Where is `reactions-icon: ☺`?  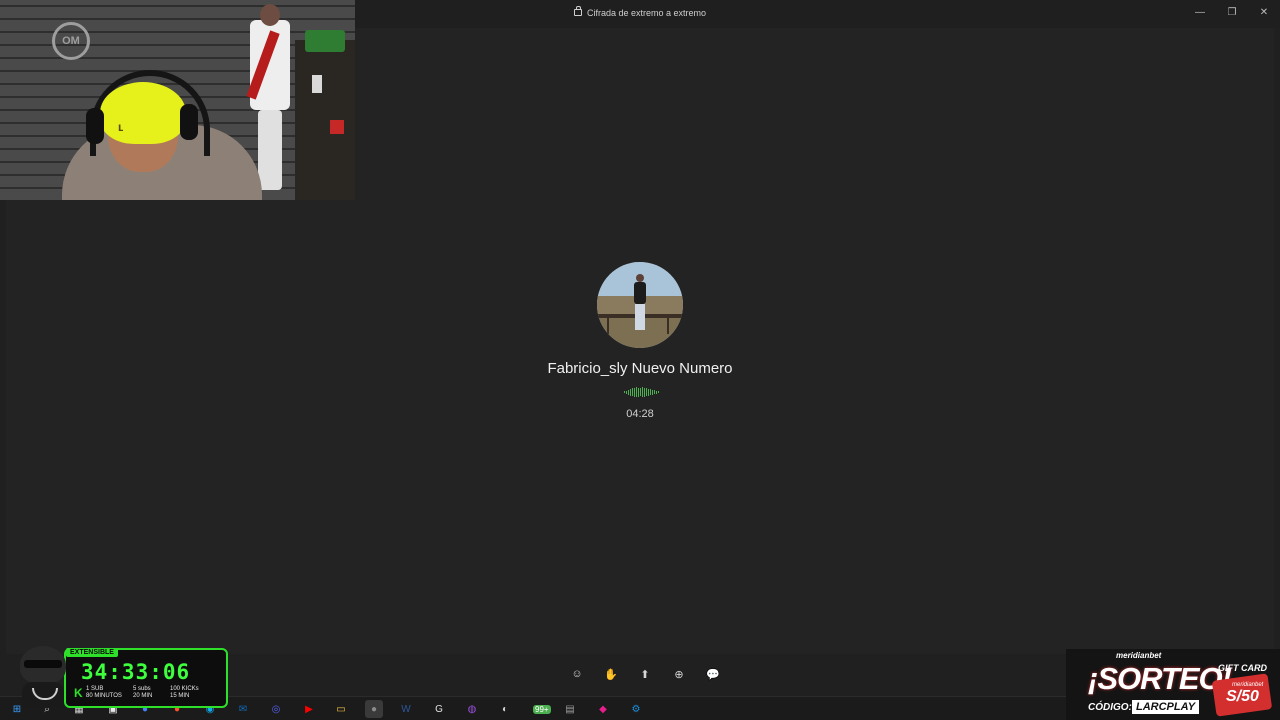 reactions-icon: ☺ is located at coordinates (577, 674).